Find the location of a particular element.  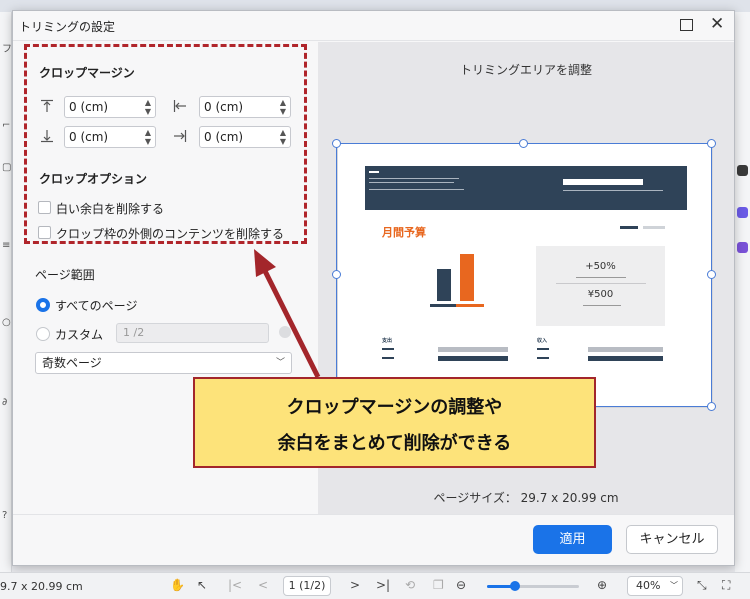

dialog-title: トリミングの設定 is located at coordinates (67, 27).